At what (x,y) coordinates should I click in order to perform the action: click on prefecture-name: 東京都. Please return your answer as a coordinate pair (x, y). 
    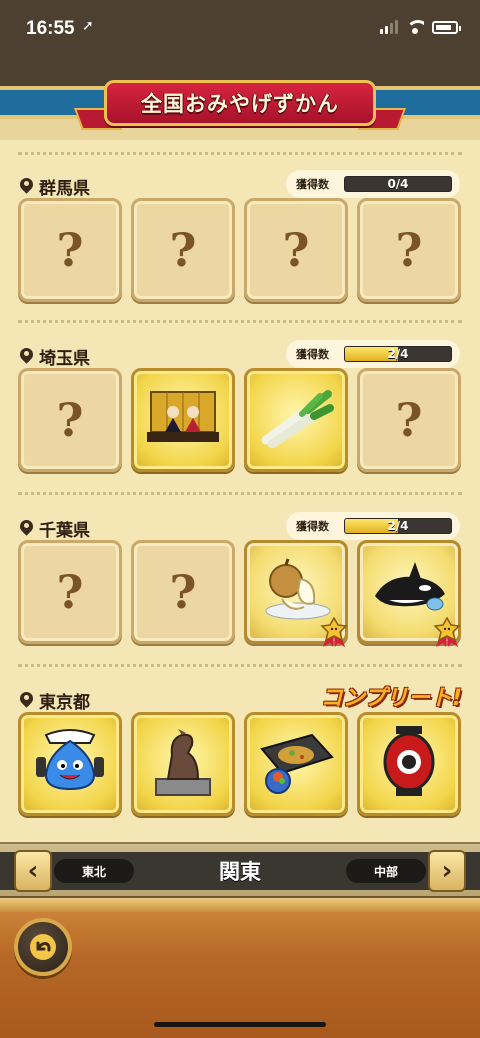
    Looking at the image, I should click on (64, 703).